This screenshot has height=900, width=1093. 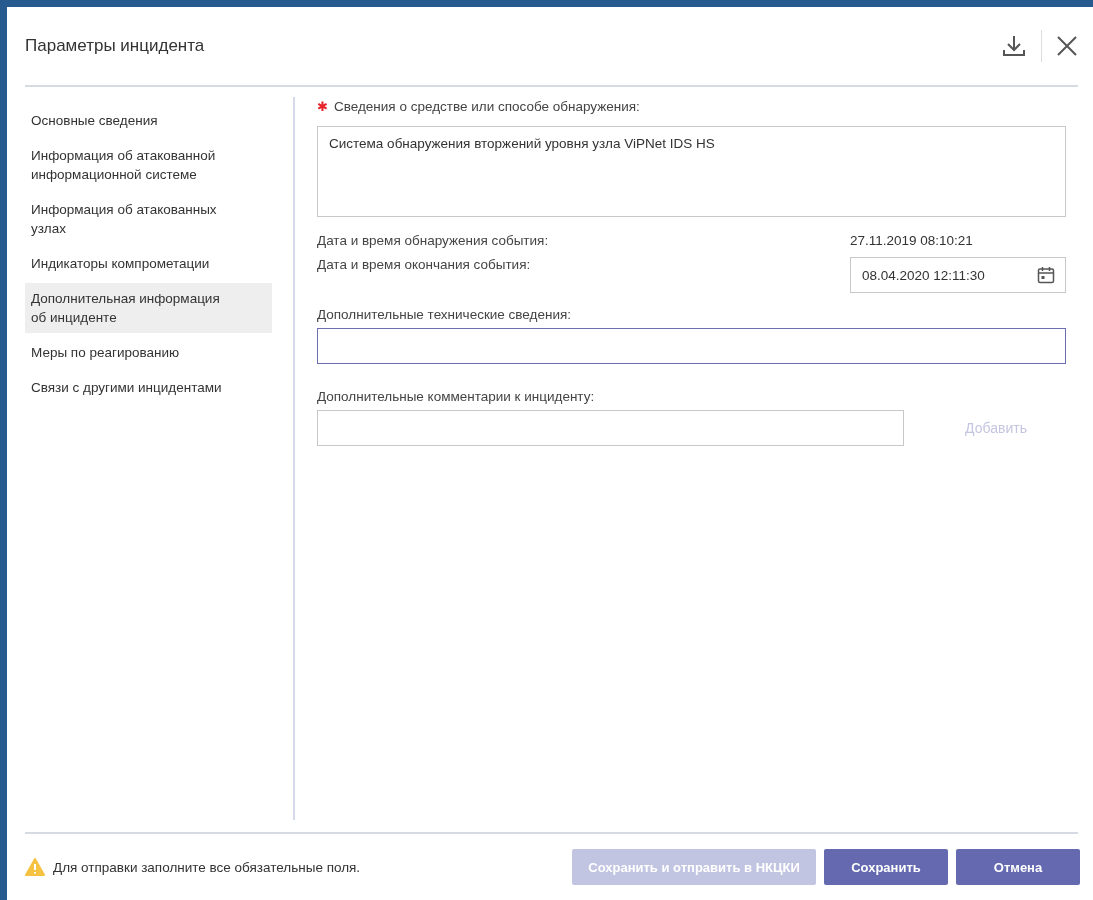 I want to click on sidebar-item: Индикаторы компрометации, so click(x=148, y=263).